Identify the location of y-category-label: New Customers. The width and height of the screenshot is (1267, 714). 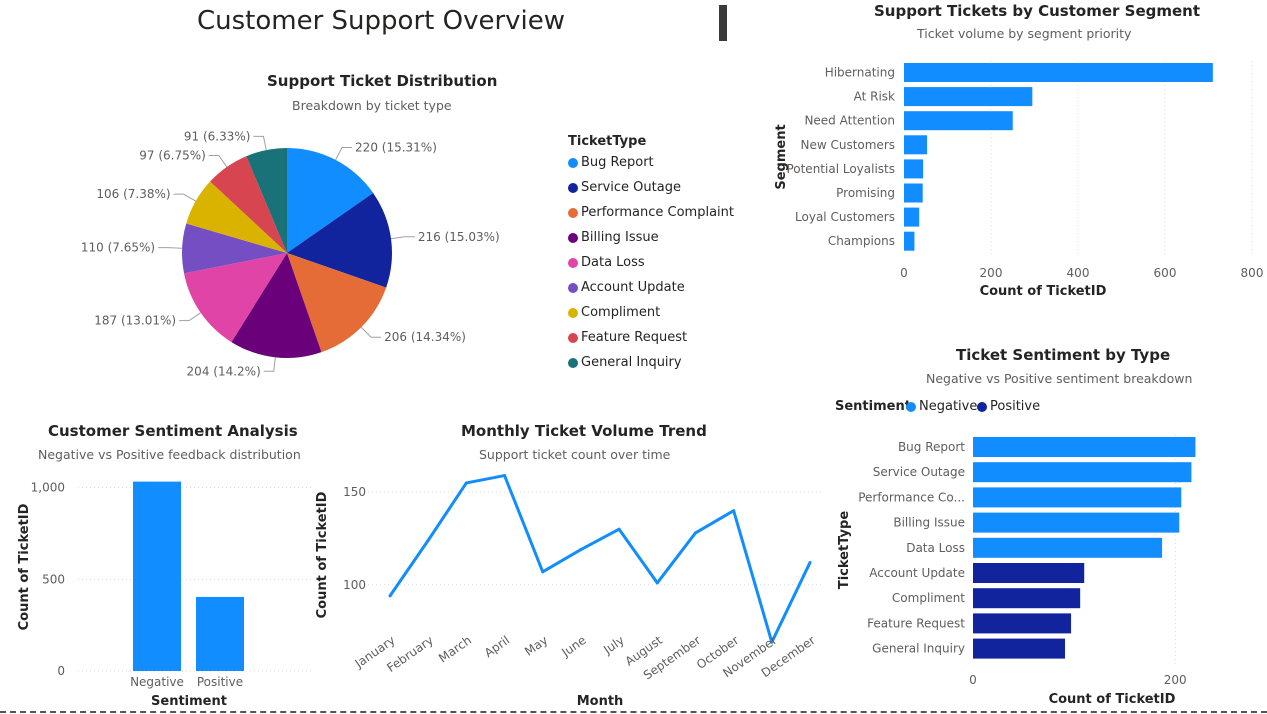
(847, 145).